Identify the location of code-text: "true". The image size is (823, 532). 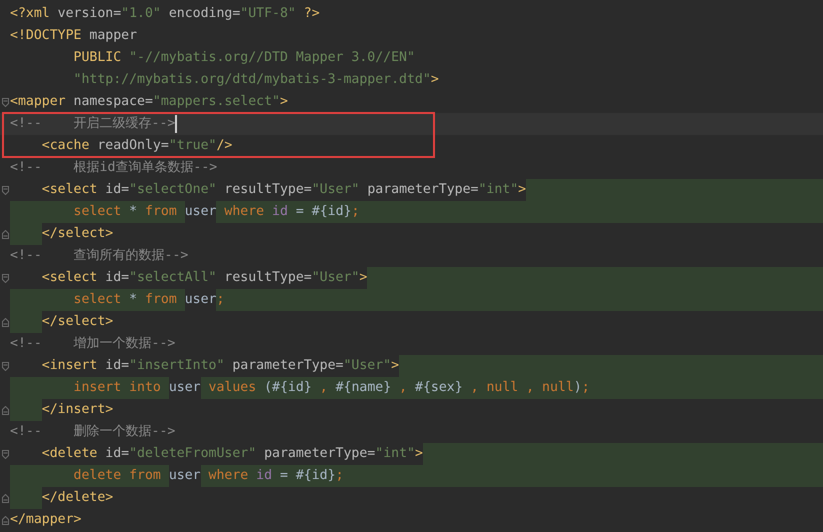
(192, 146).